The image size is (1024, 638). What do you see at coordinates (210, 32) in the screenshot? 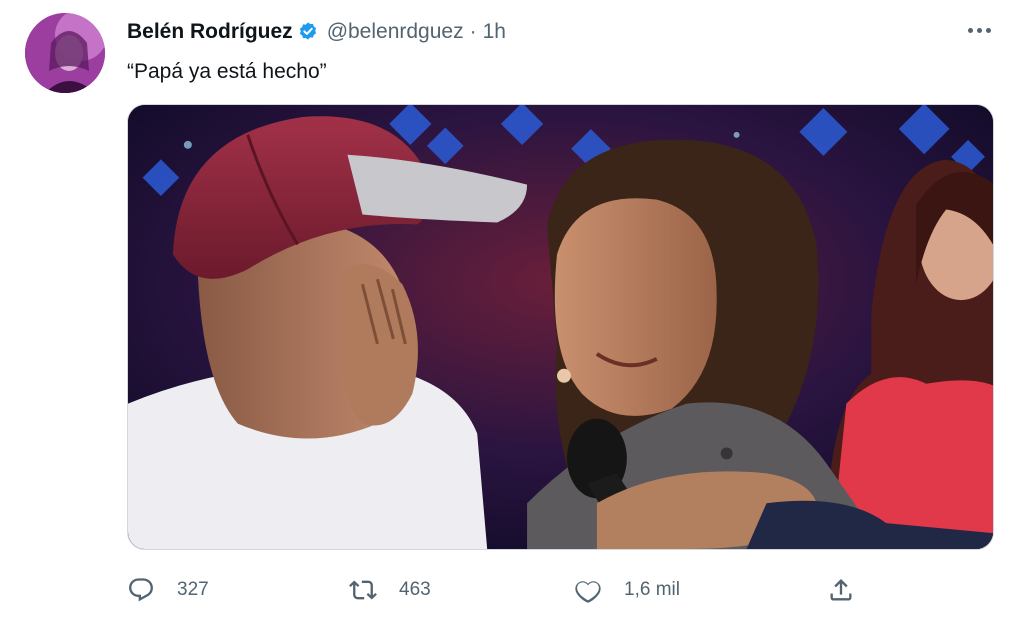
I see `author-name: Belén Rodríguez` at bounding box center [210, 32].